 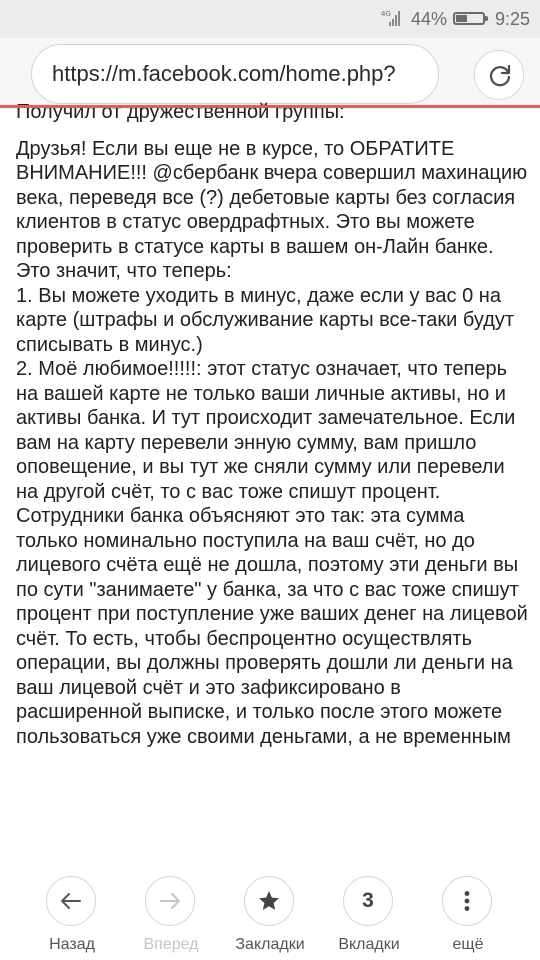 I want to click on star-icon, so click(x=269, y=900).